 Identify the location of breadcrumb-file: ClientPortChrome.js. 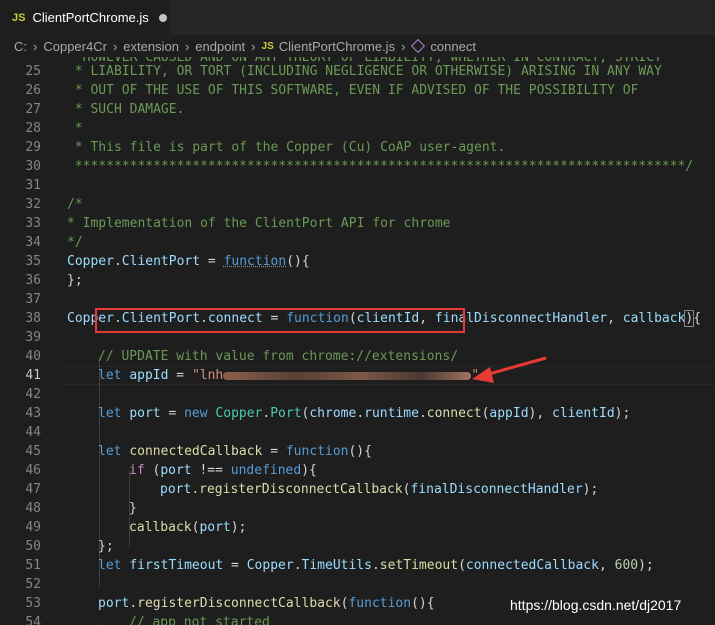
(337, 46).